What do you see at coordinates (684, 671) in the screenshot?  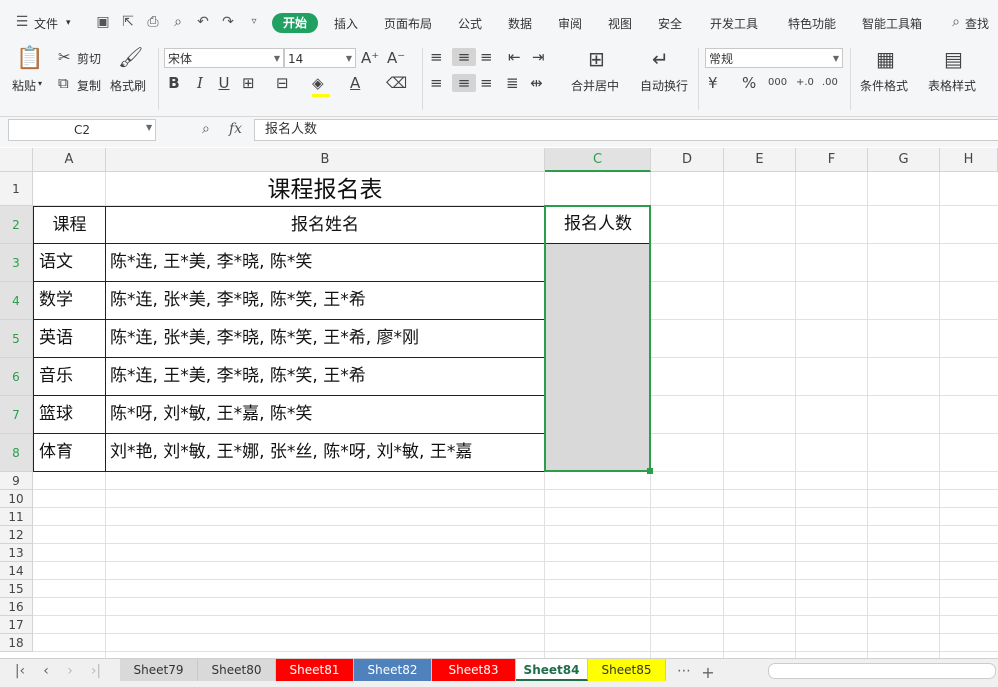 I see `more-sheets-icon: ⋯` at bounding box center [684, 671].